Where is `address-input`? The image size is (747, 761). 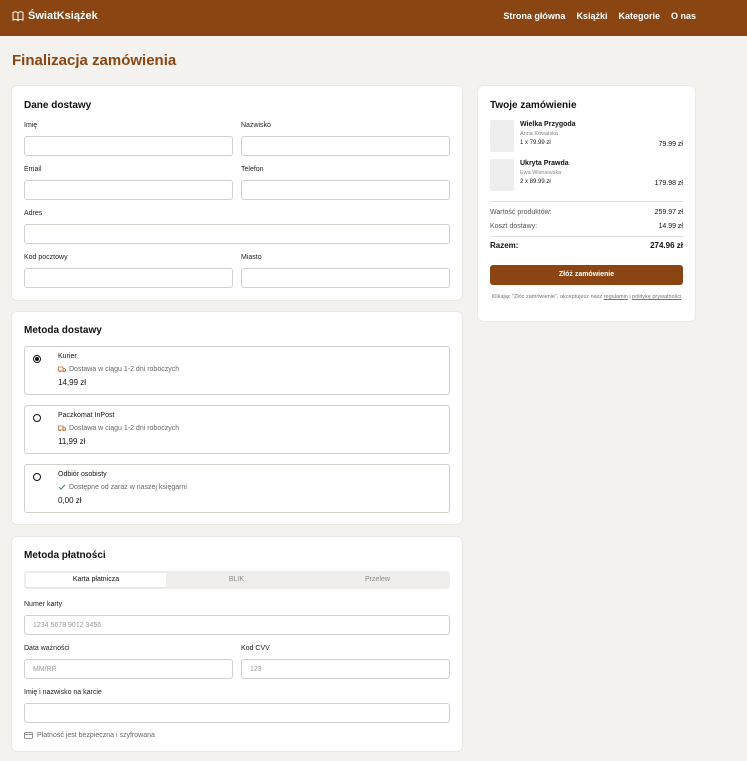
address-input is located at coordinates (237, 234).